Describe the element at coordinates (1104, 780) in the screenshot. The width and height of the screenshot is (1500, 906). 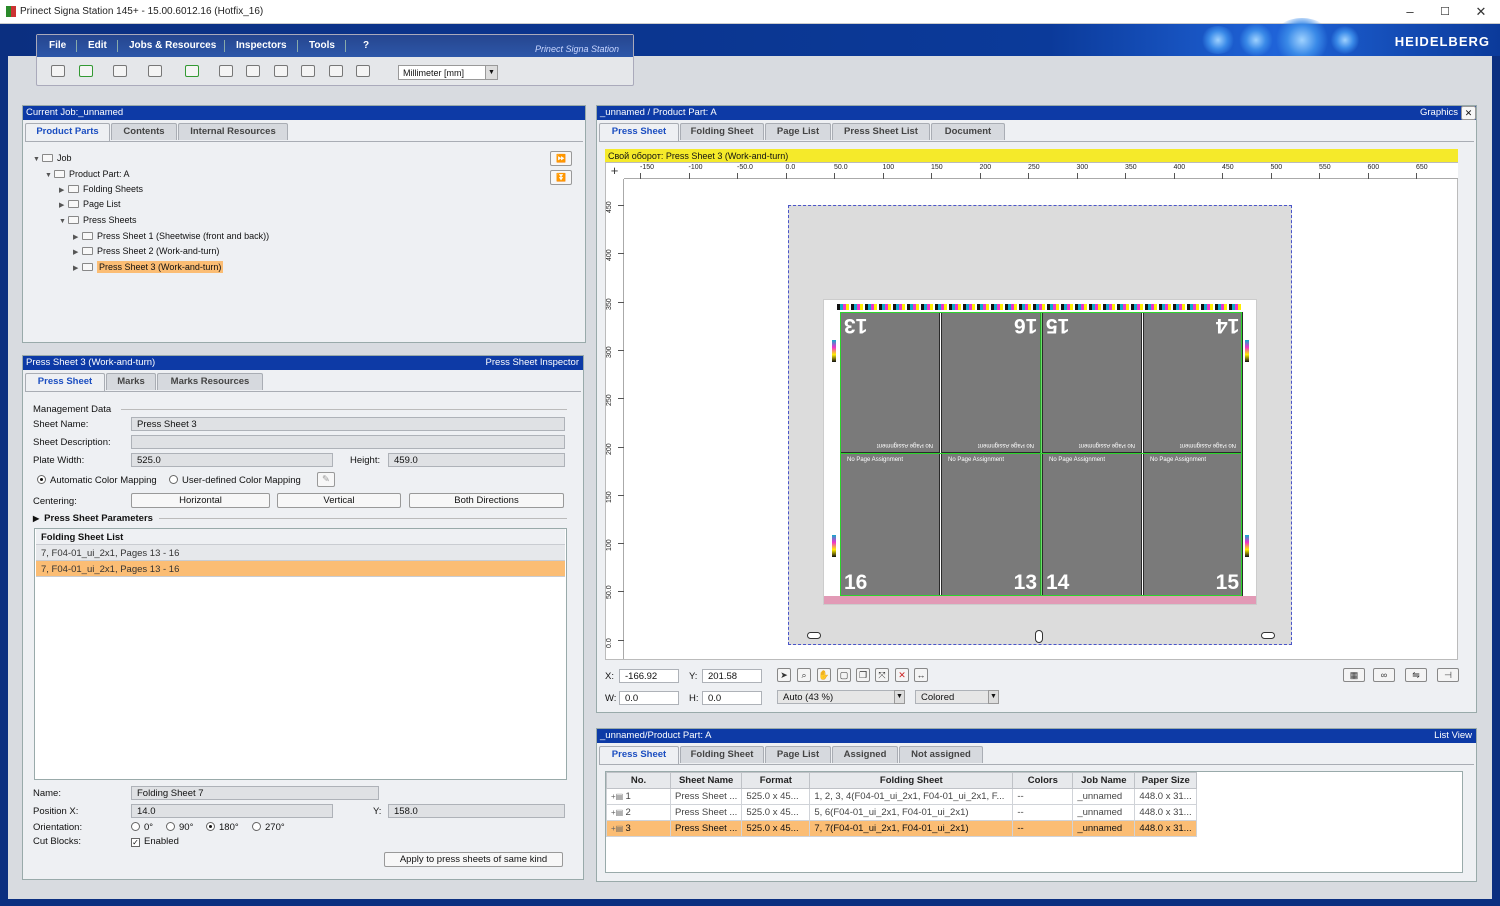
I see `column-header-job-name: Job Name` at that location.